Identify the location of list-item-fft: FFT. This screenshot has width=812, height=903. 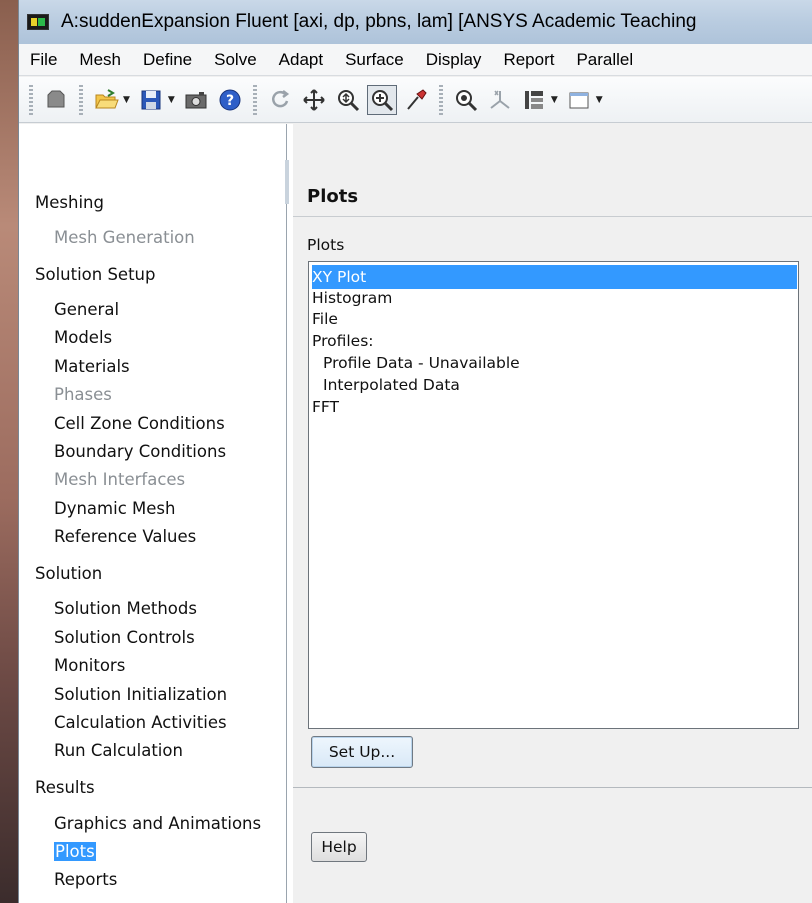
(325, 407).